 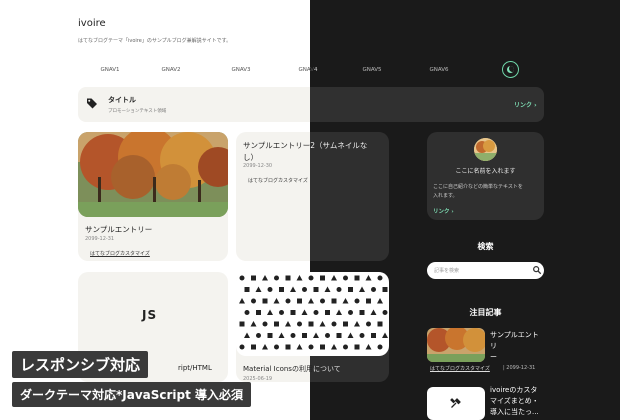 I want to click on entry-title-1: サンプルエントリー, so click(x=118, y=229).